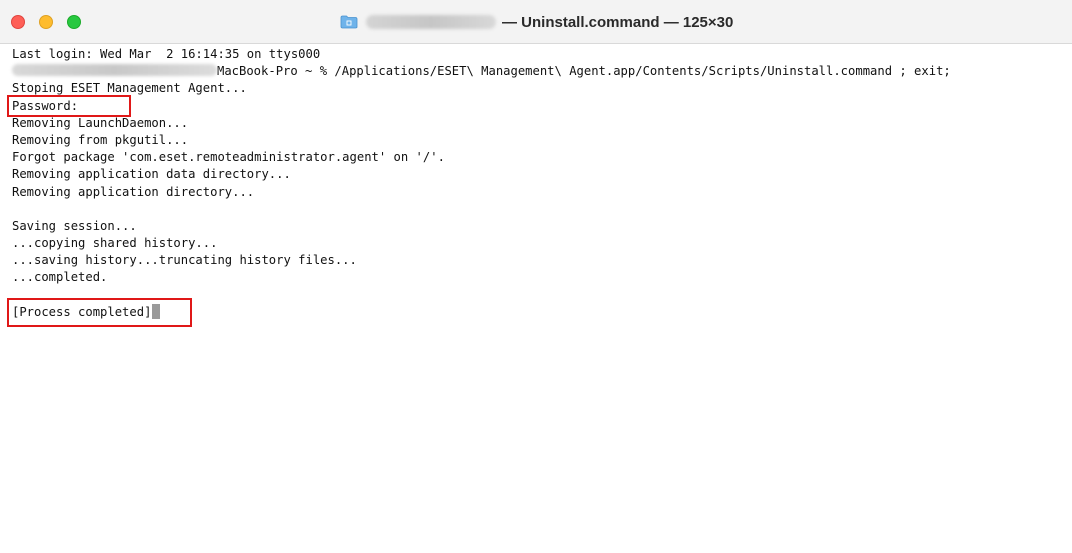 This screenshot has width=1072, height=553. Describe the element at coordinates (114, 70) in the screenshot. I see `redacted-hostname` at that location.